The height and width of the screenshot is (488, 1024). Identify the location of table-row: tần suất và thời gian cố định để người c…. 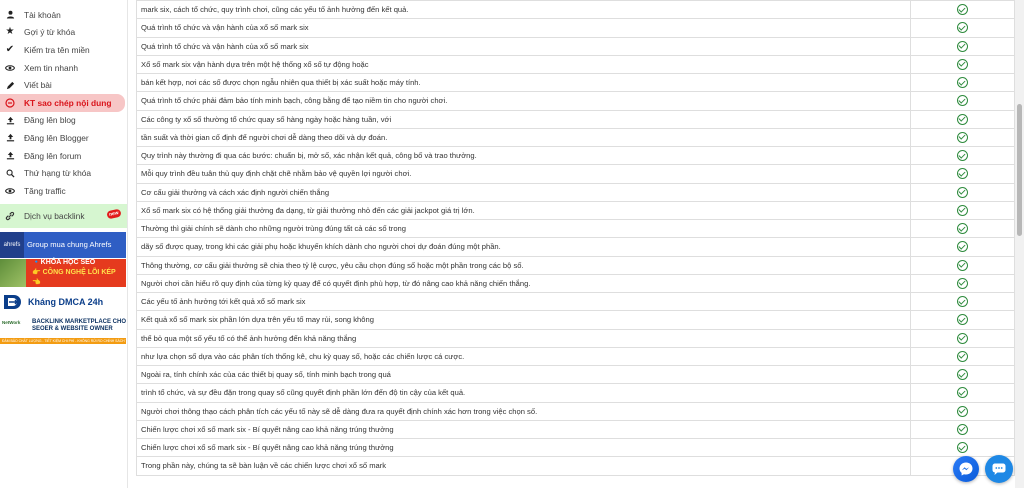
(575, 137).